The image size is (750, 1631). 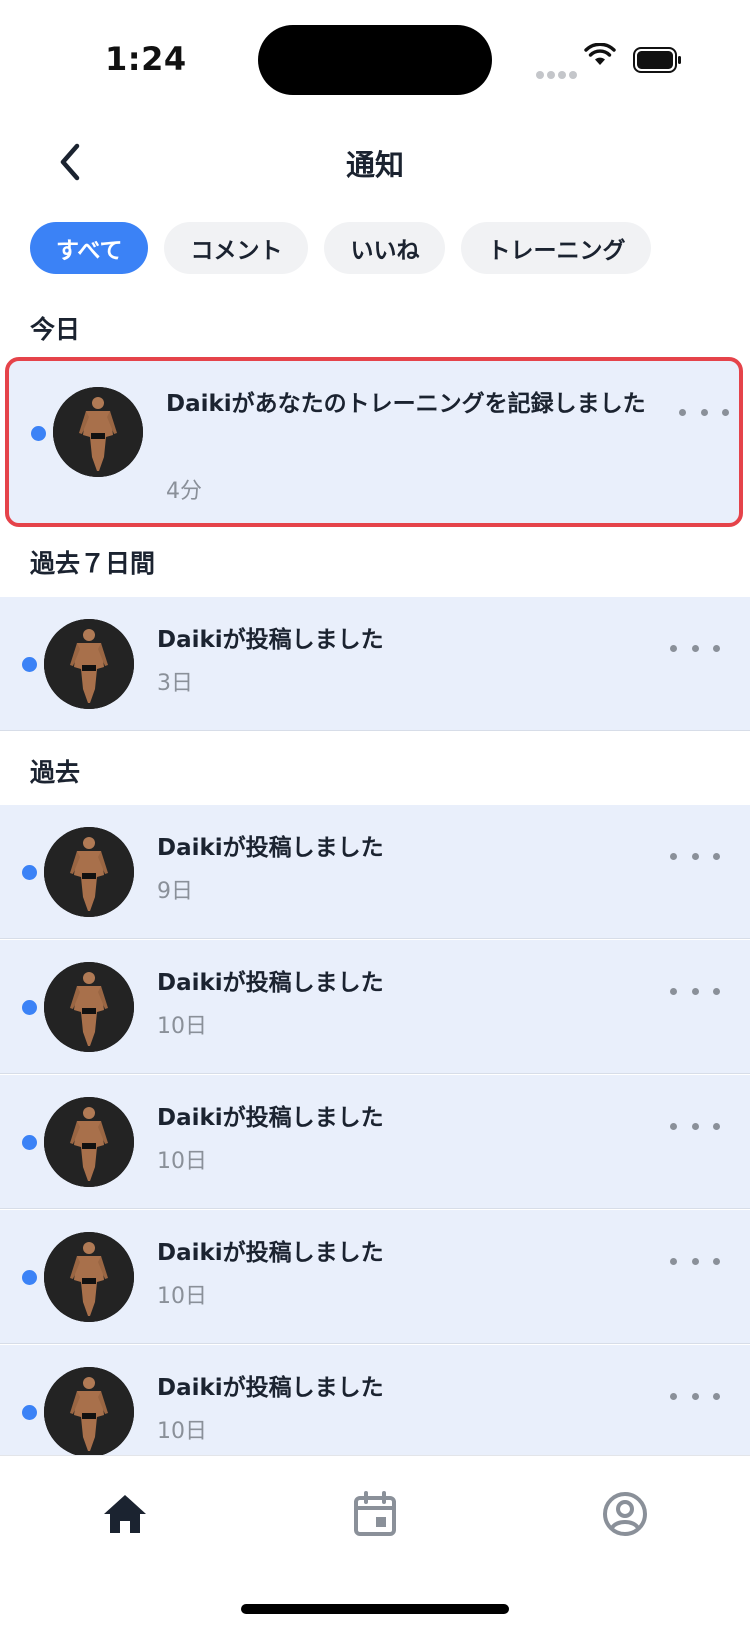 What do you see at coordinates (374, 165) in the screenshot?
I see `page-title: 通知` at bounding box center [374, 165].